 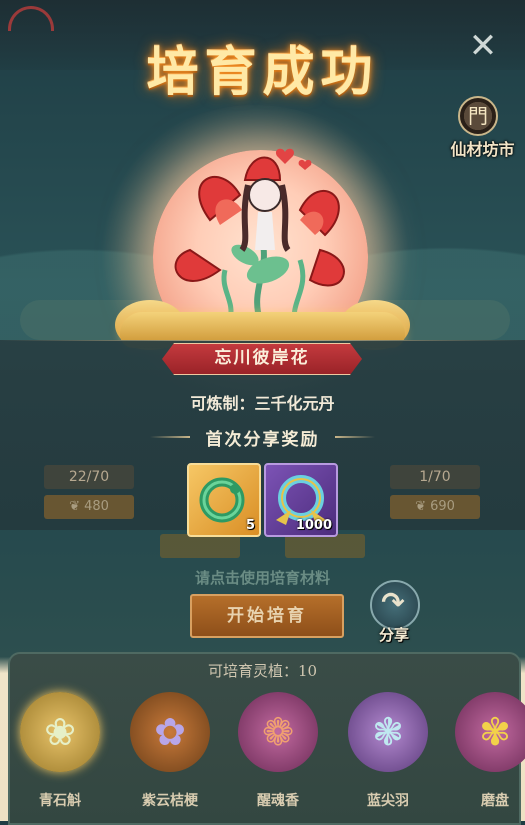 What do you see at coordinates (388, 732) in the screenshot?
I see `feather-plant-icon: ❃` at bounding box center [388, 732].